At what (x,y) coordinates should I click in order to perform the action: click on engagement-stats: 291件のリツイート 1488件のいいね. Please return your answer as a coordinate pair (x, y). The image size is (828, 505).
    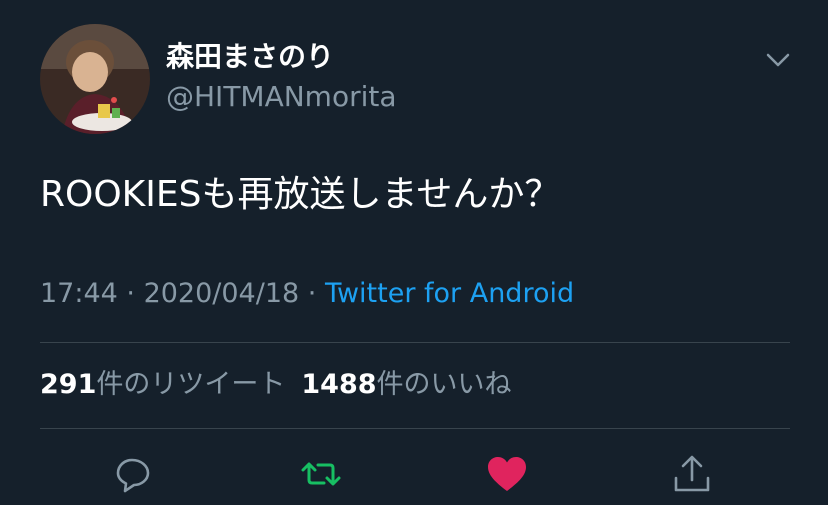
    Looking at the image, I should click on (276, 385).